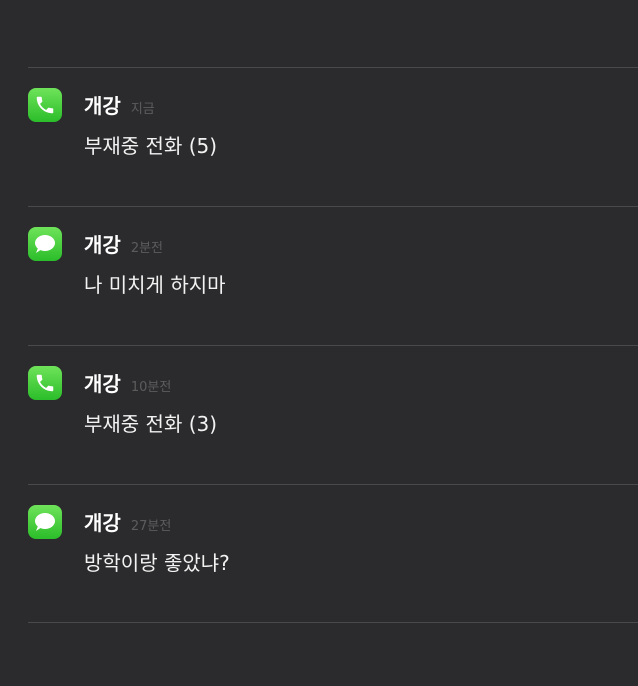 This screenshot has height=686, width=638. I want to click on notification-message: 나 미치게 하지마, so click(155, 285).